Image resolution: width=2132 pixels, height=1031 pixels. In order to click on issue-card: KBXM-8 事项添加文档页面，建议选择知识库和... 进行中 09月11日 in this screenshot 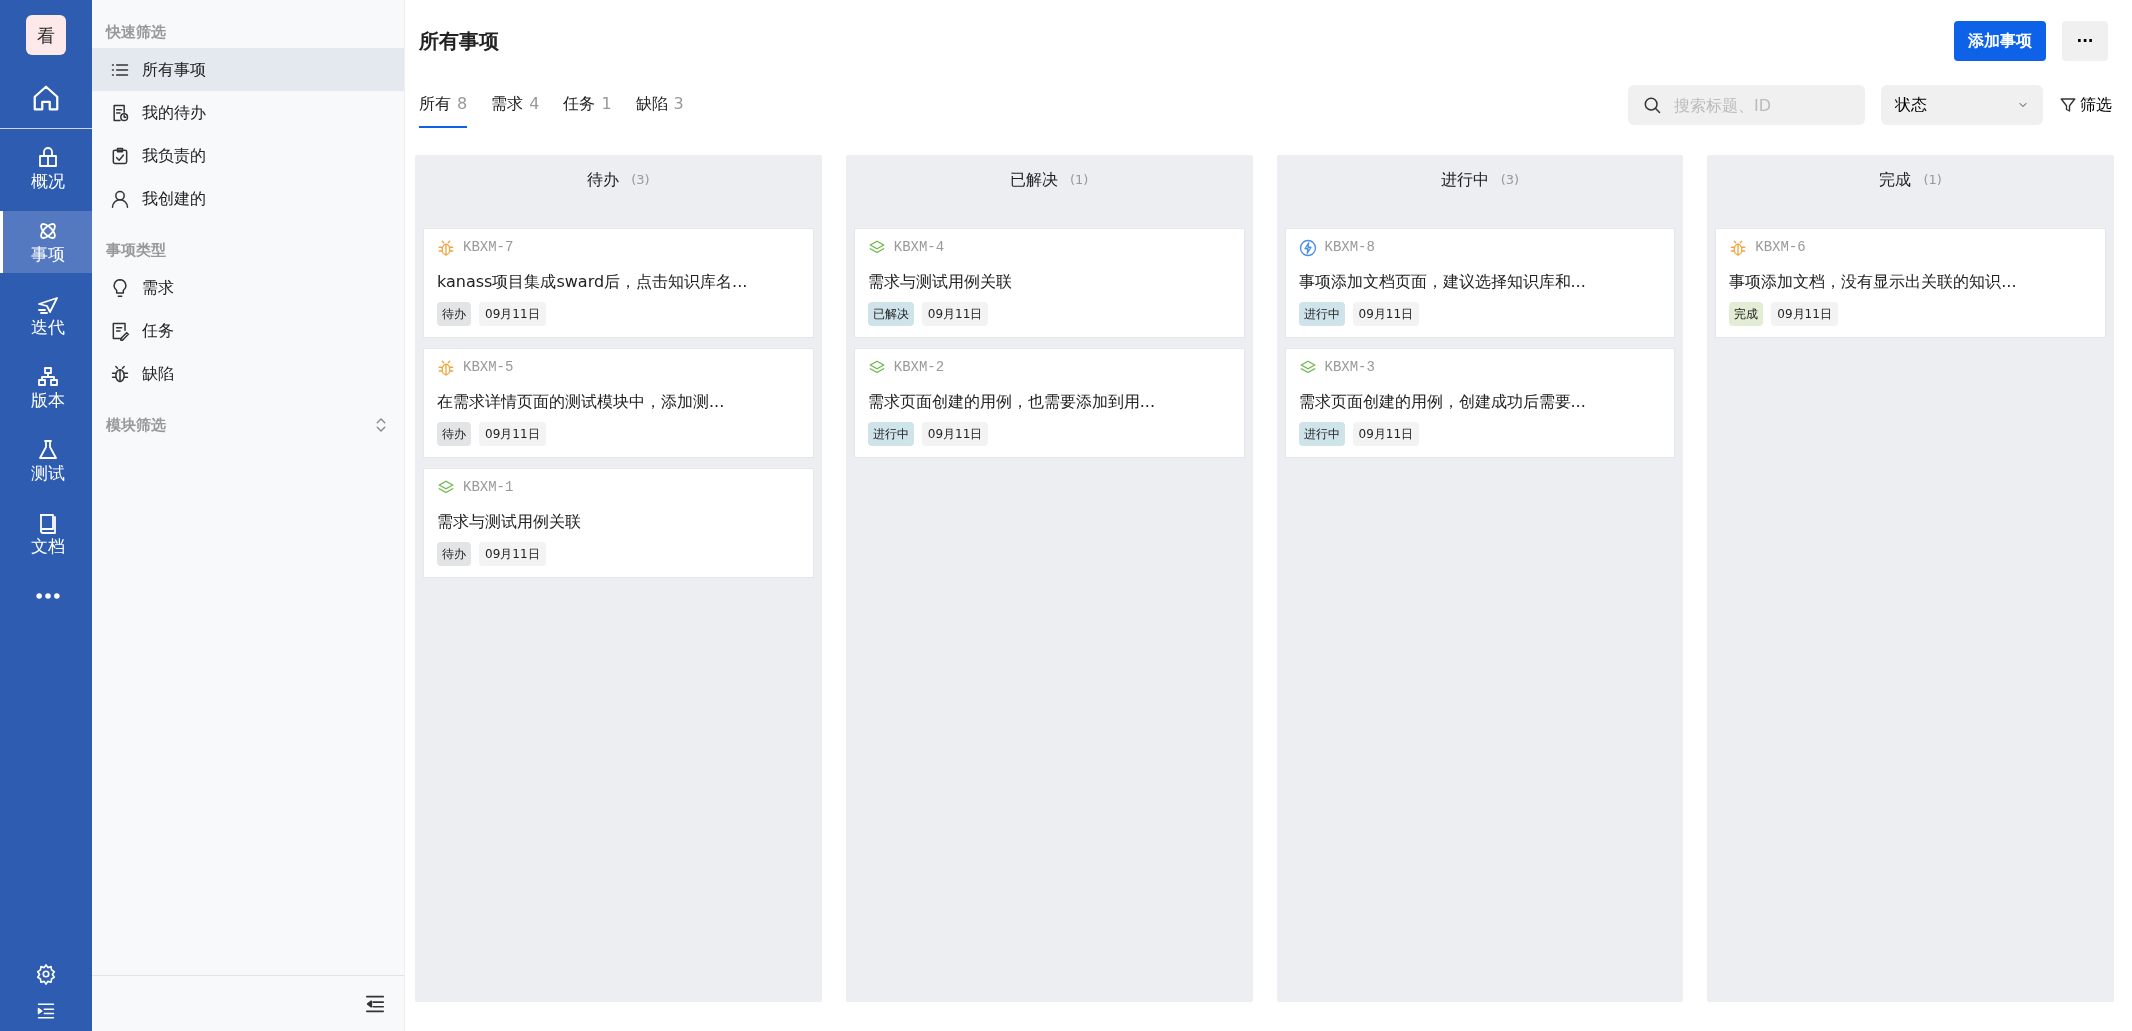, I will do `click(1480, 283)`.